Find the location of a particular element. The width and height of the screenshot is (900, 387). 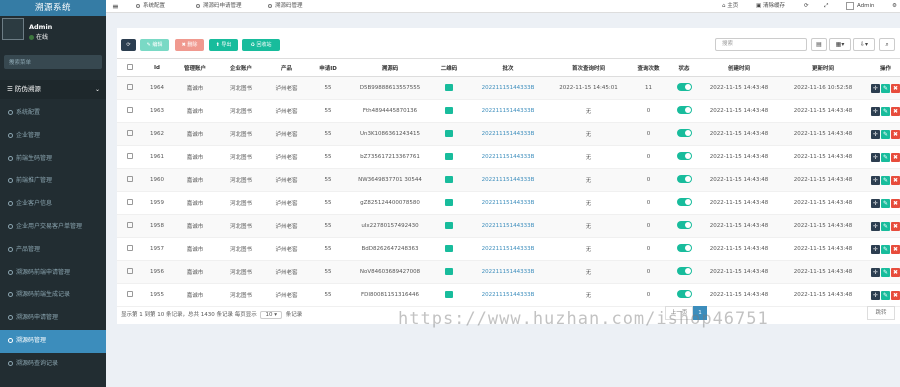

sidebar-item: 前端推广管理 is located at coordinates (53, 181).